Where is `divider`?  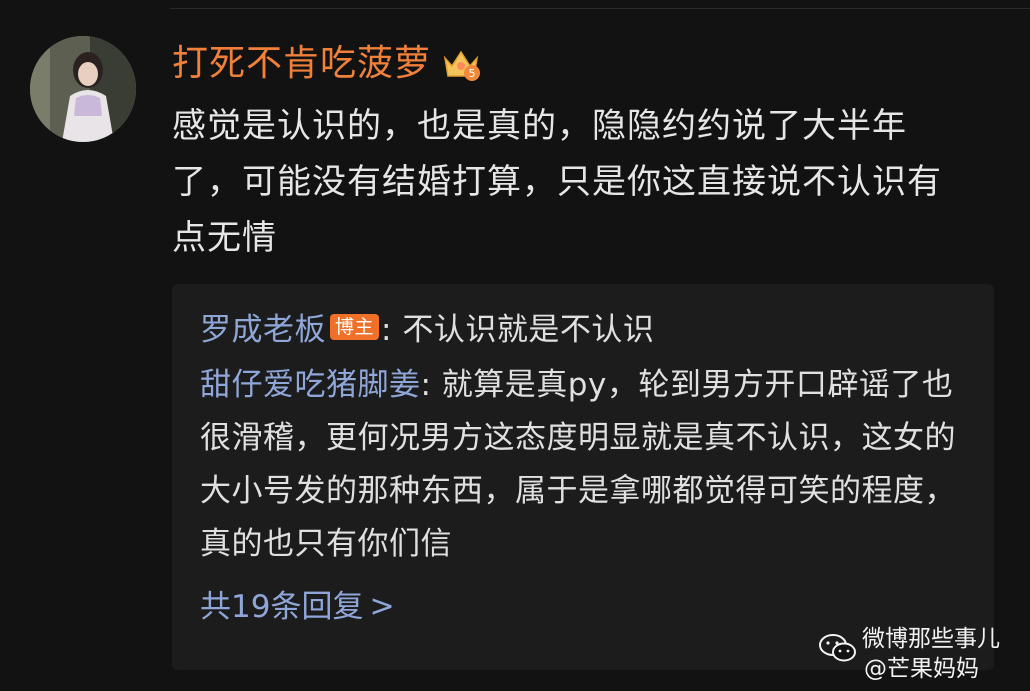
divider is located at coordinates (600, 8).